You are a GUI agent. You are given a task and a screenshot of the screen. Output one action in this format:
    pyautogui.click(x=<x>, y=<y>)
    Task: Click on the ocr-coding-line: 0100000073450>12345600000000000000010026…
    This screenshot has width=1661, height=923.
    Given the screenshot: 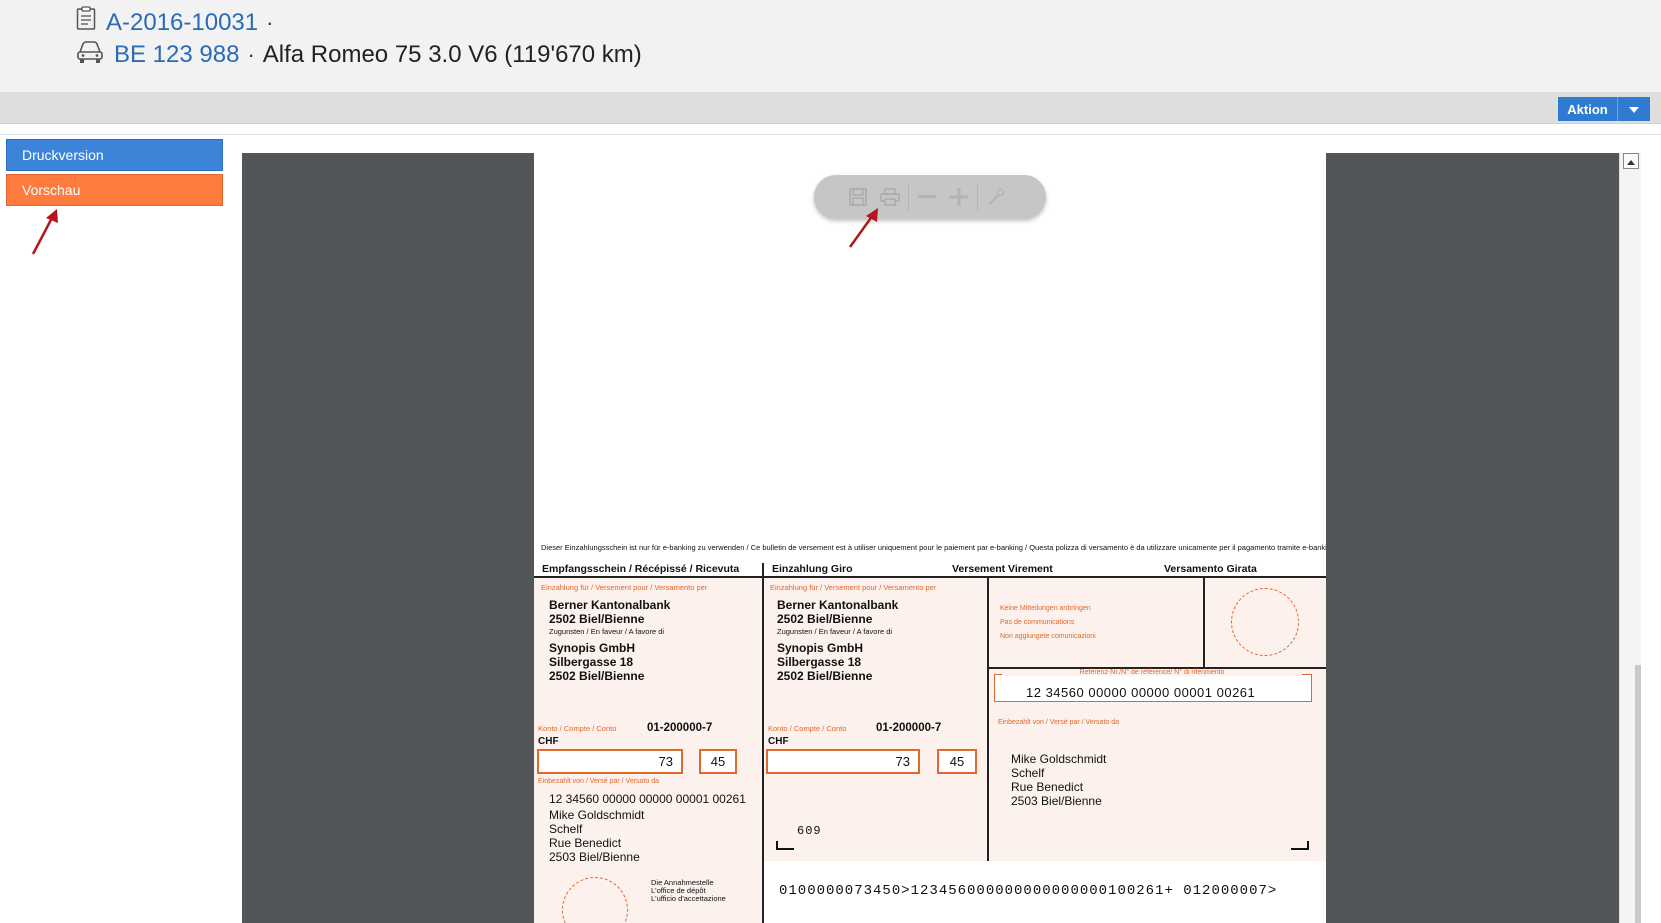 What is the action you would take?
    pyautogui.click(x=1028, y=891)
    